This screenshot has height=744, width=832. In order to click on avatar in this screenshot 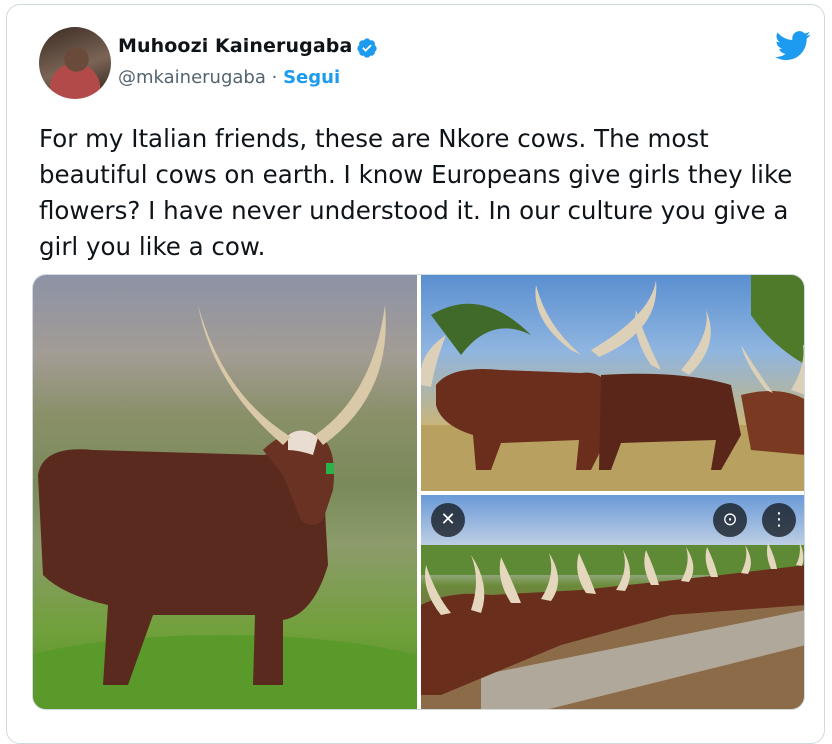, I will do `click(75, 63)`.